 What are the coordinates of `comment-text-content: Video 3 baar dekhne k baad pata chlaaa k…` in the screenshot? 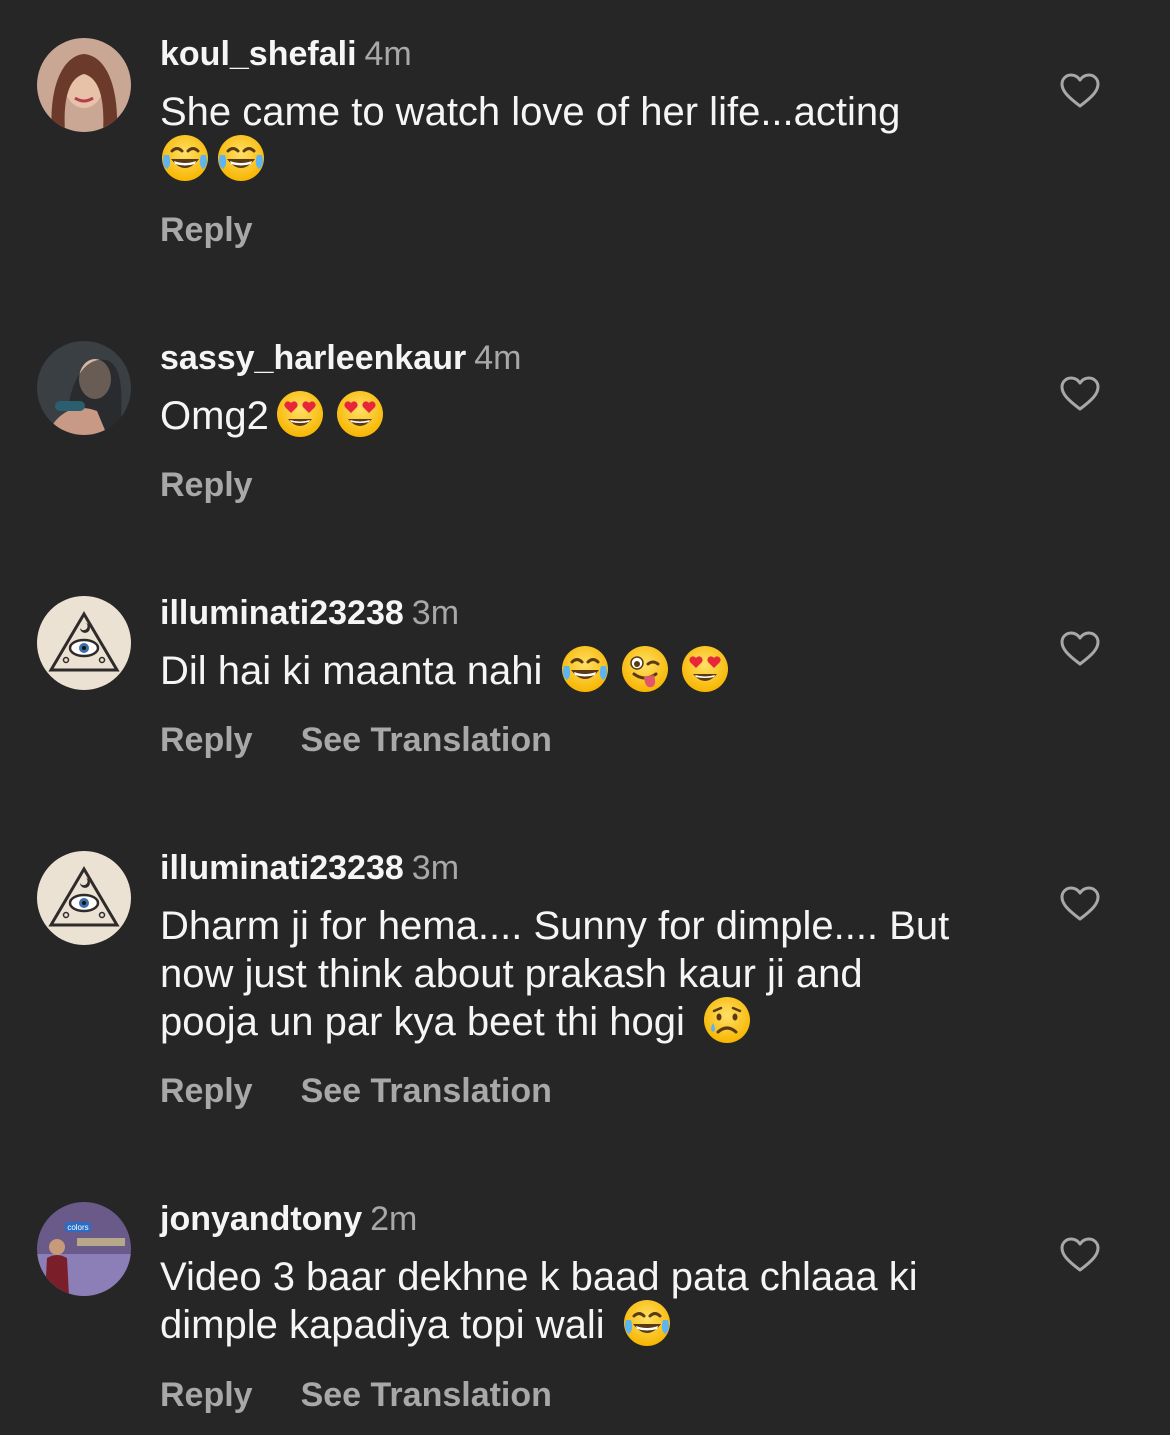 It's located at (539, 1301).